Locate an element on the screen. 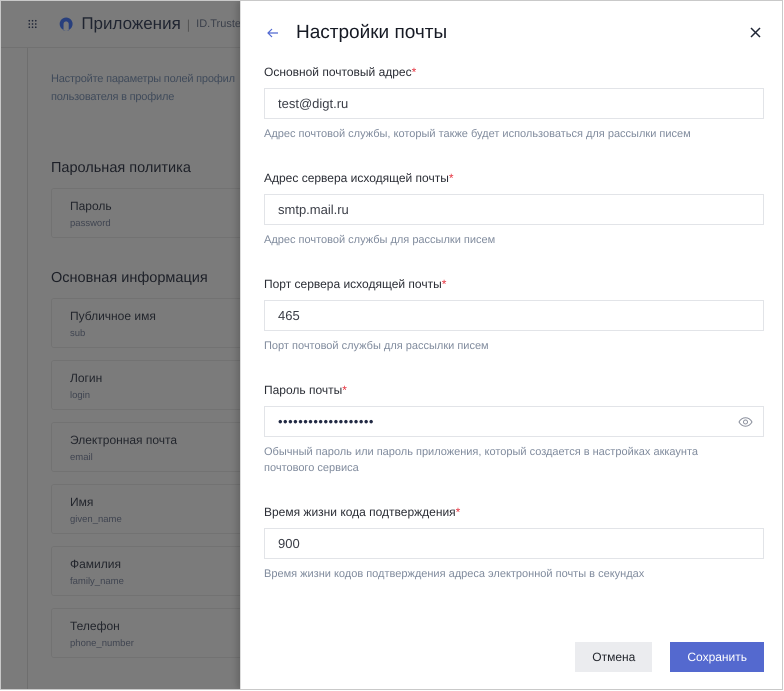 The width and height of the screenshot is (784, 691). field-key: email is located at coordinates (155, 457).